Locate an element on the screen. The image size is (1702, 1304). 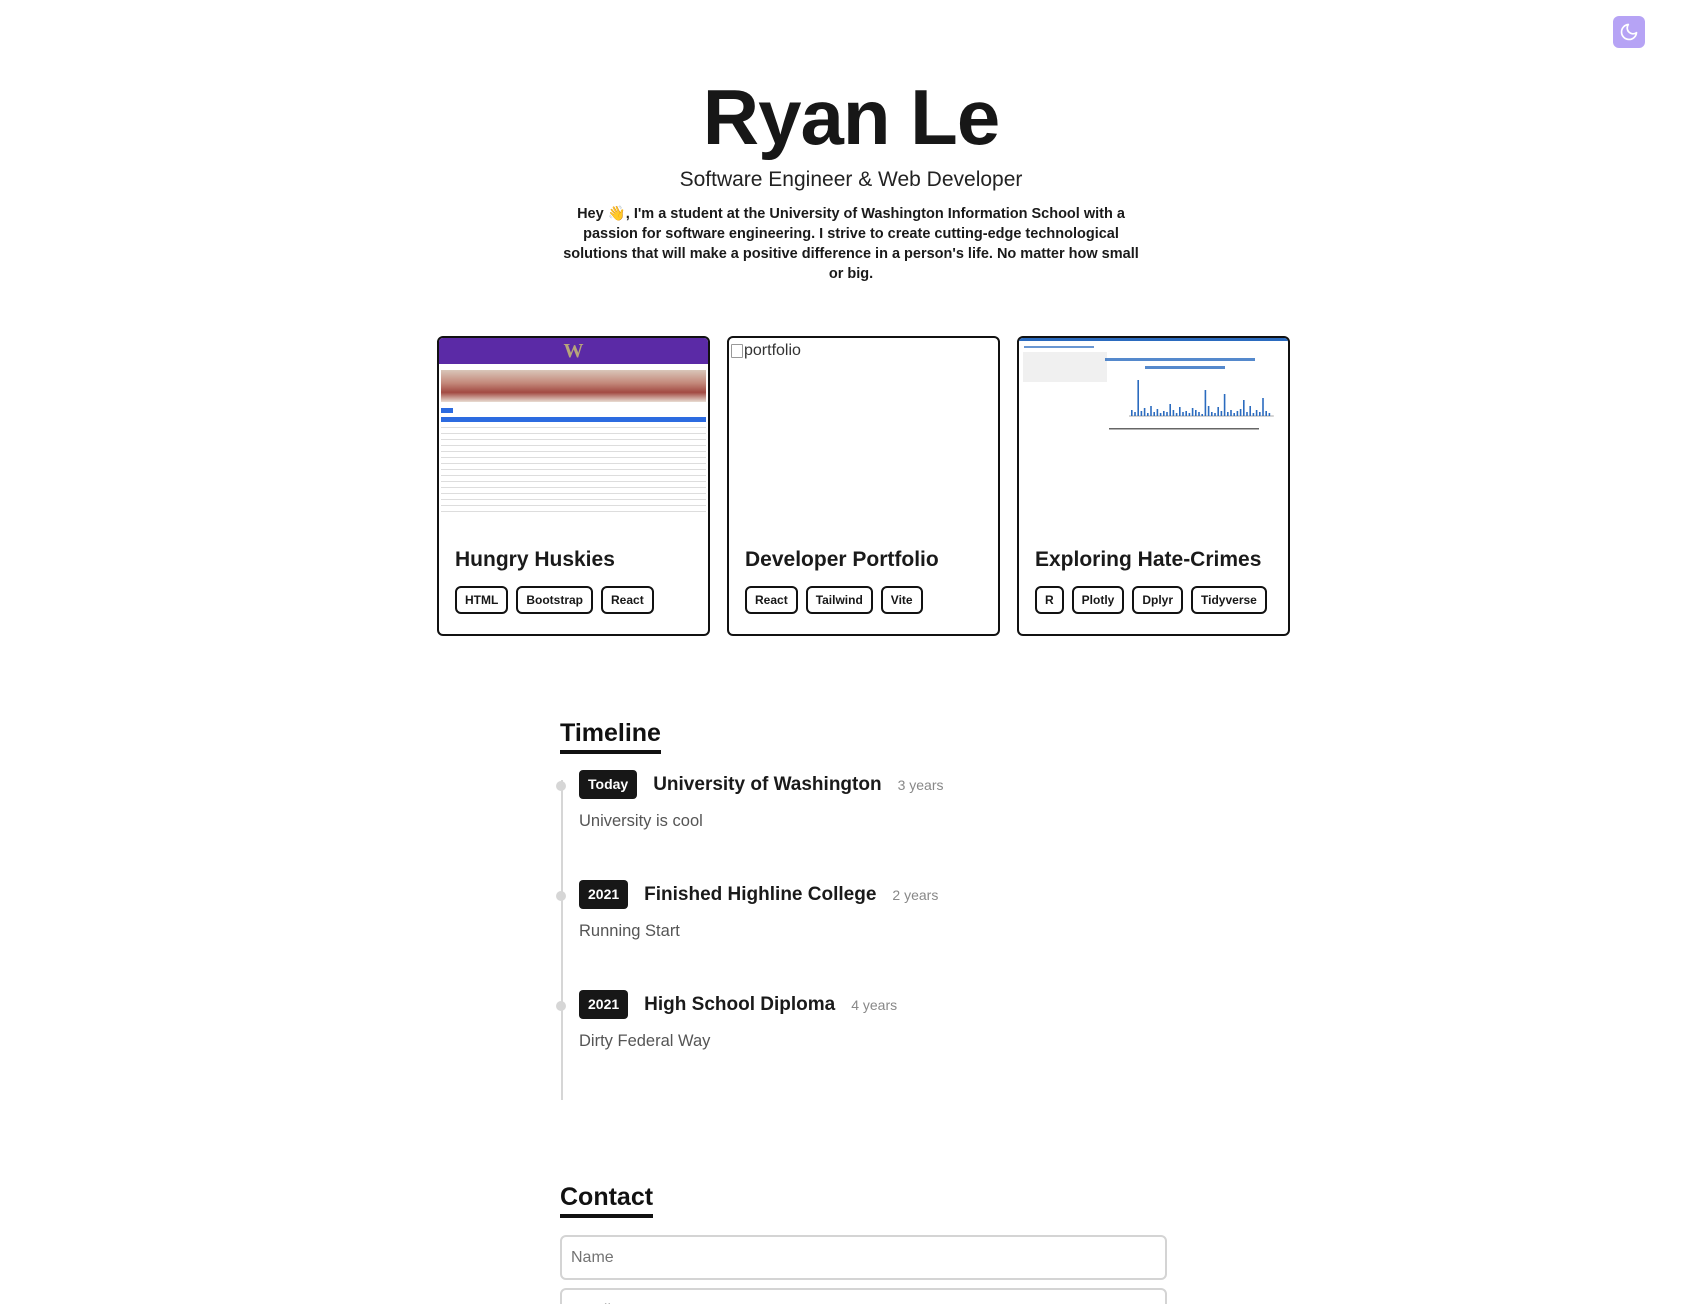
thumbnail-chart-caption is located at coordinates (1184, 429).